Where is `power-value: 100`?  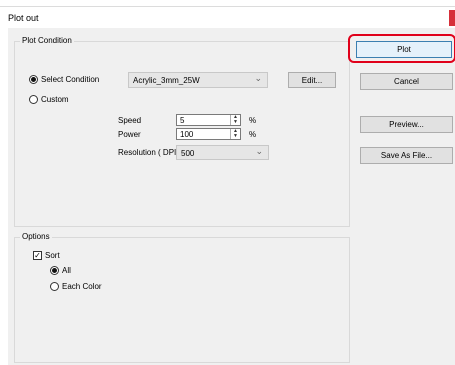
power-value: 100 is located at coordinates (187, 134).